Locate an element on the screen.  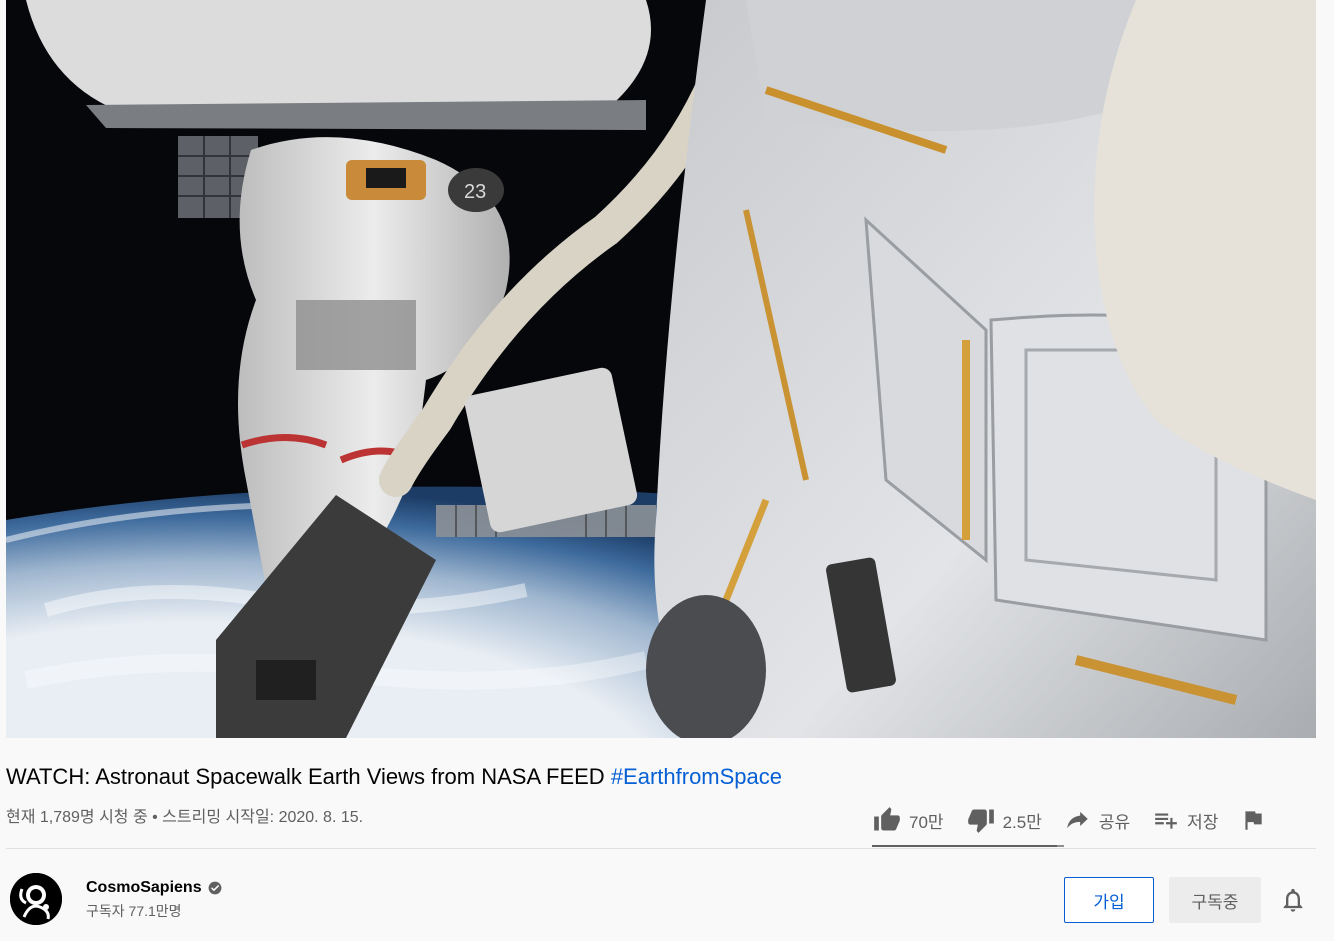
subscribed-button: 구독중 is located at coordinates (1215, 900).